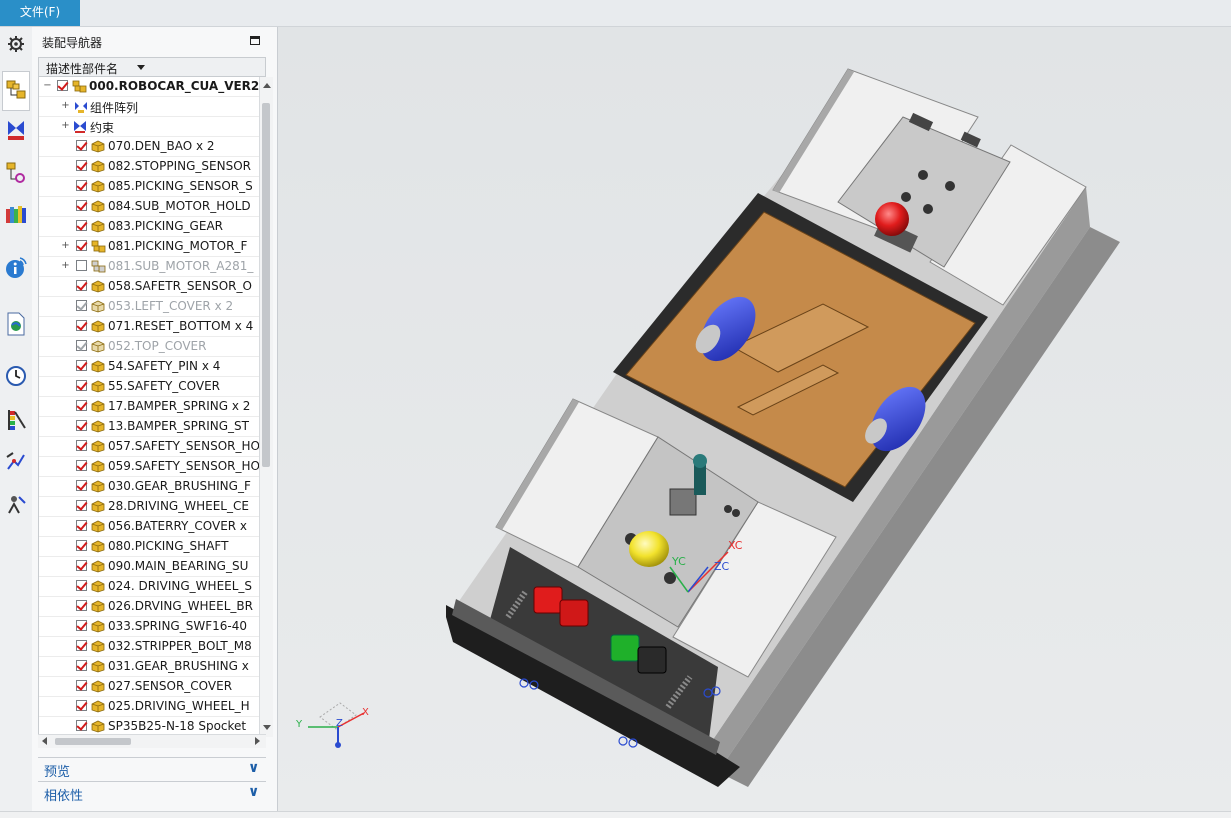  What do you see at coordinates (149, 327) in the screenshot?
I see `tree-row: 071.RESET_BOTTOM x 4` at bounding box center [149, 327].